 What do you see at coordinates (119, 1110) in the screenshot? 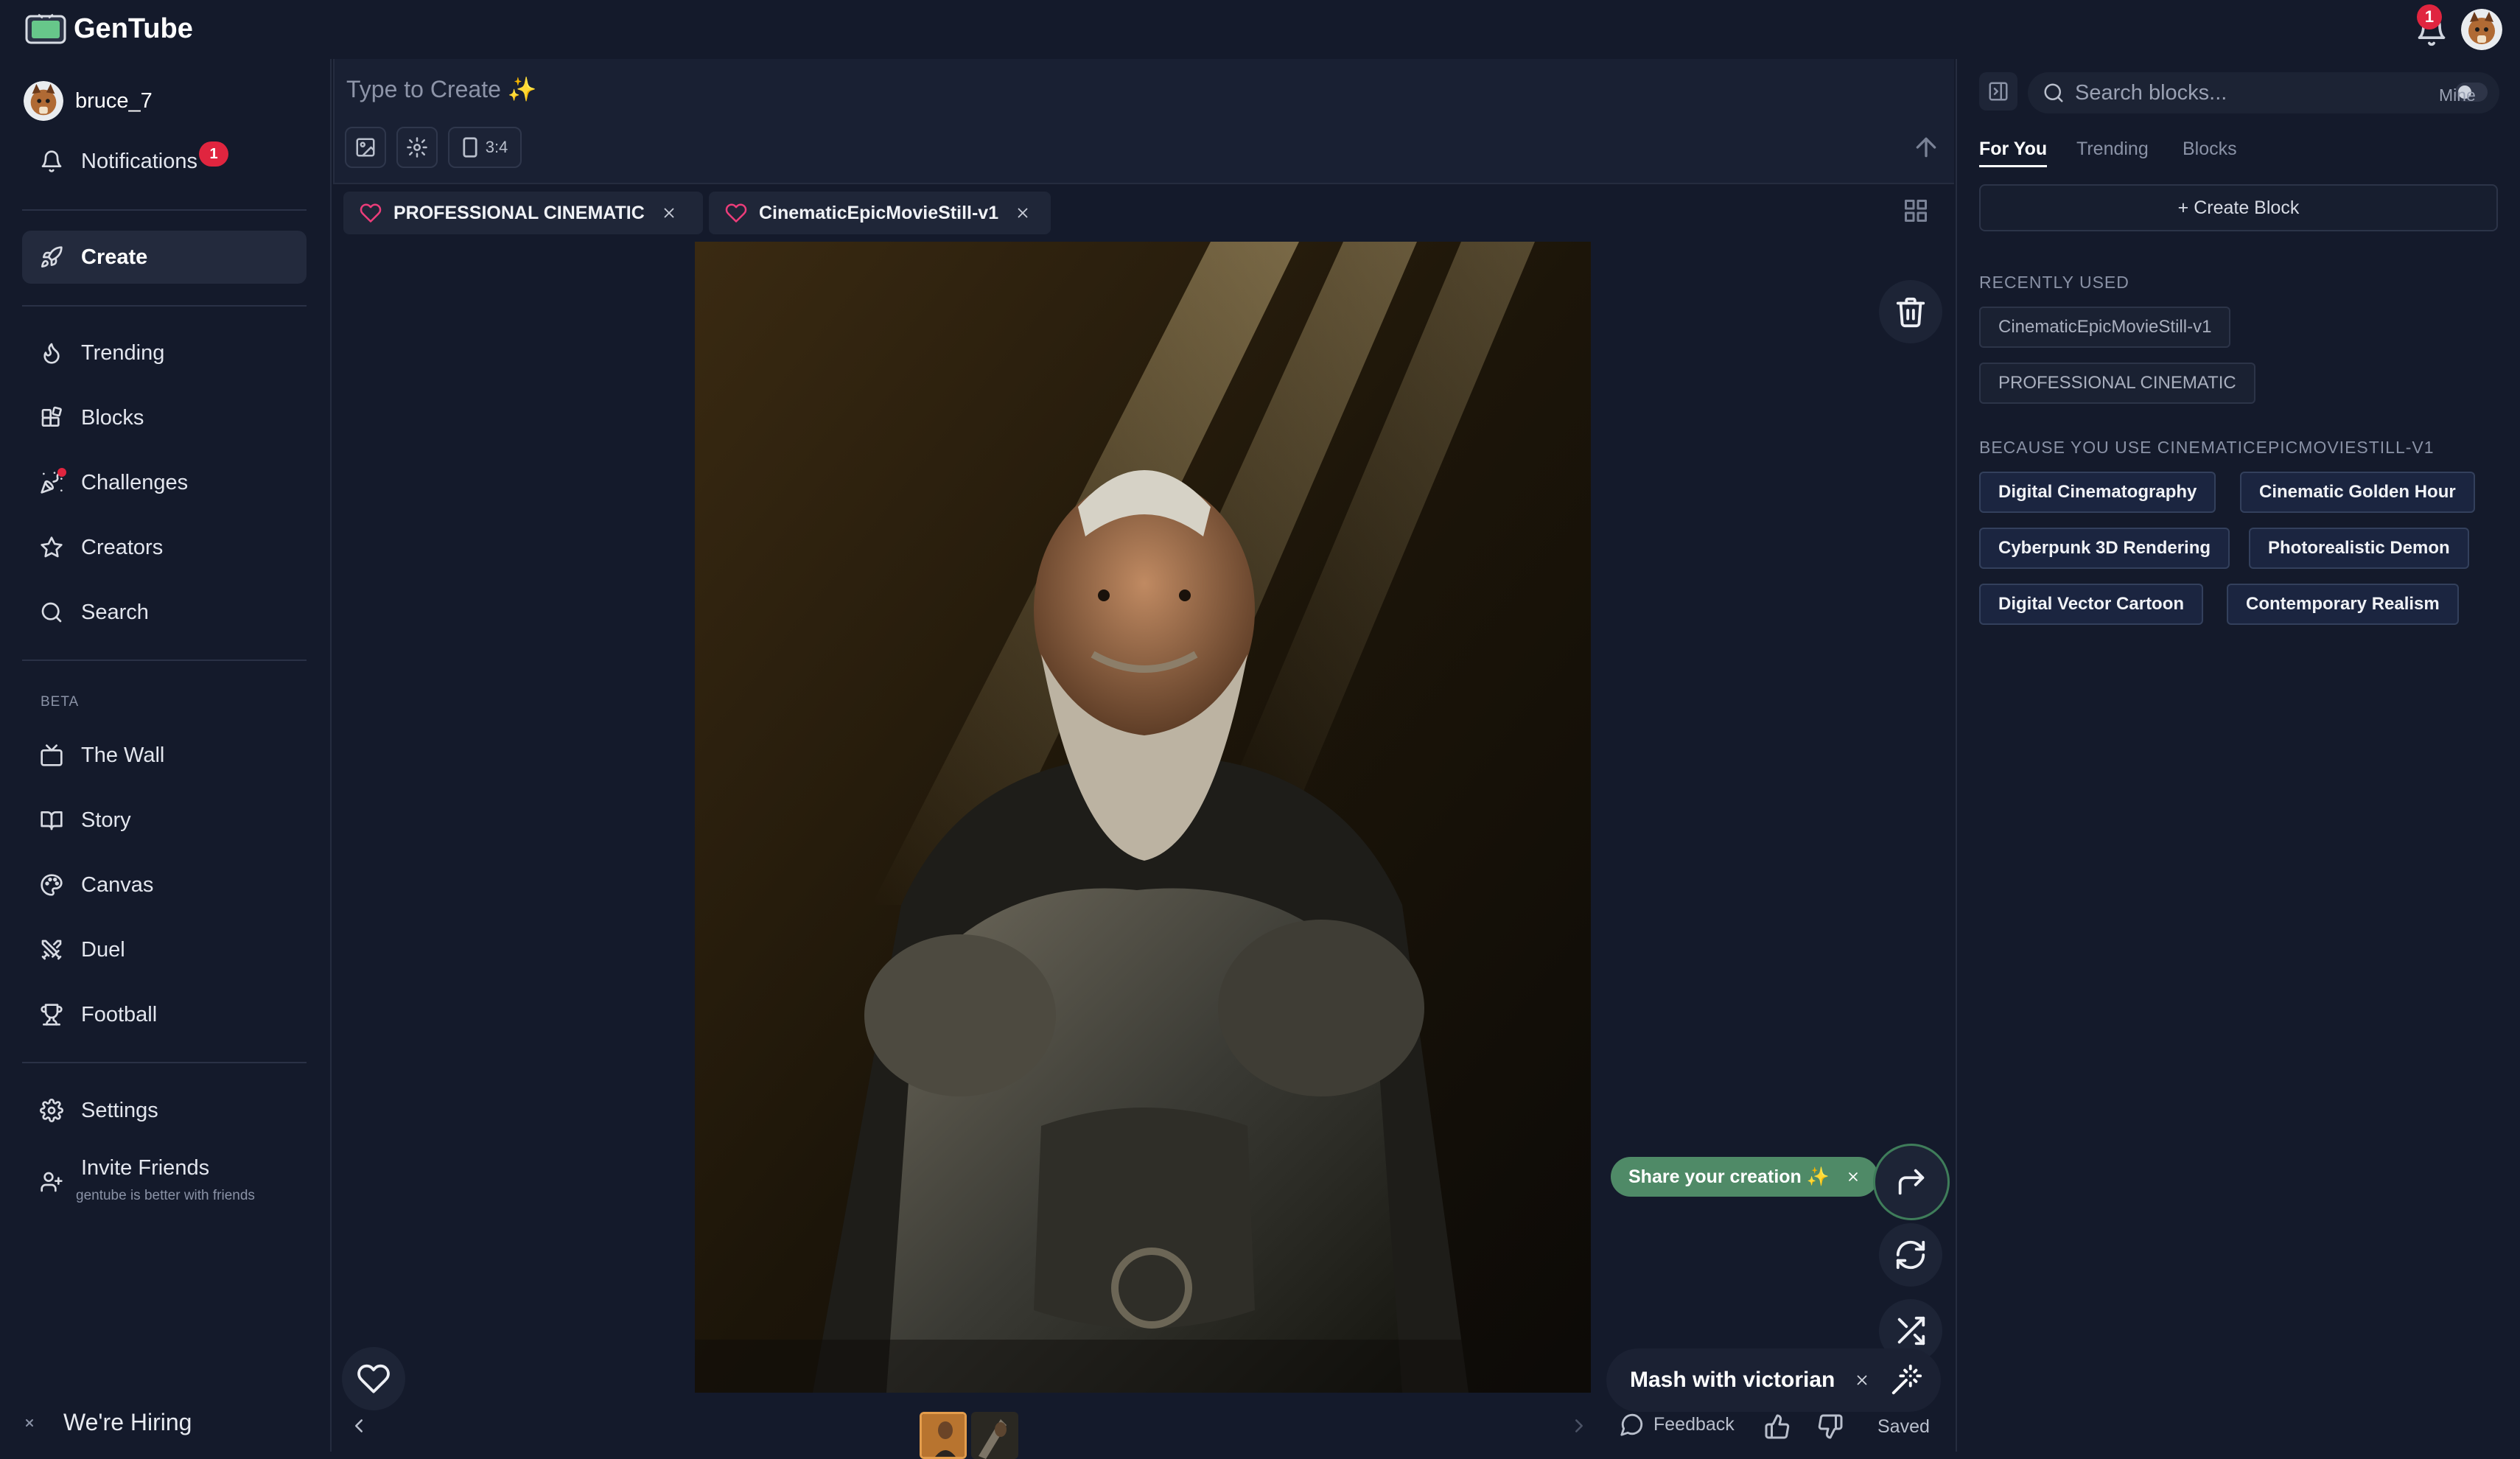
I see `sidebar-item-label: Settings` at bounding box center [119, 1110].